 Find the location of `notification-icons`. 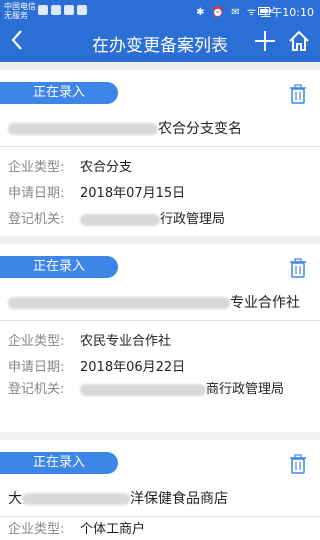

notification-icons is located at coordinates (62, 10).